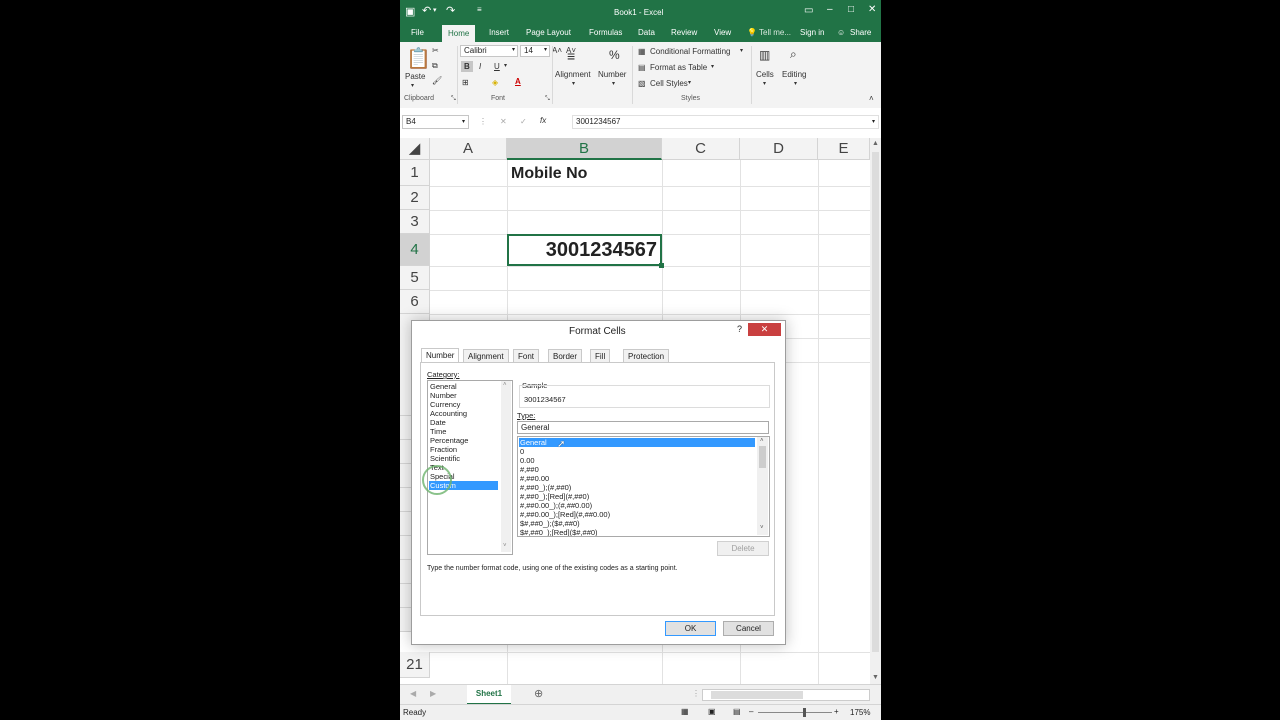  What do you see at coordinates (503, 121) in the screenshot?
I see `cancel-entry-icon: ✕` at bounding box center [503, 121].